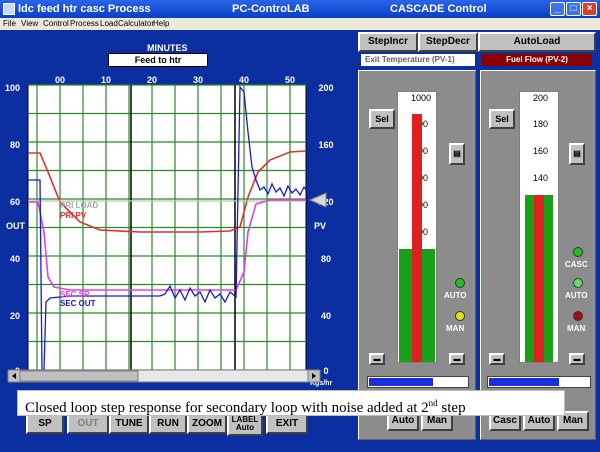 The height and width of the screenshot is (452, 600). What do you see at coordinates (497, 359) in the screenshot?
I see `secondary-scroll-down-icon: ▬` at bounding box center [497, 359].